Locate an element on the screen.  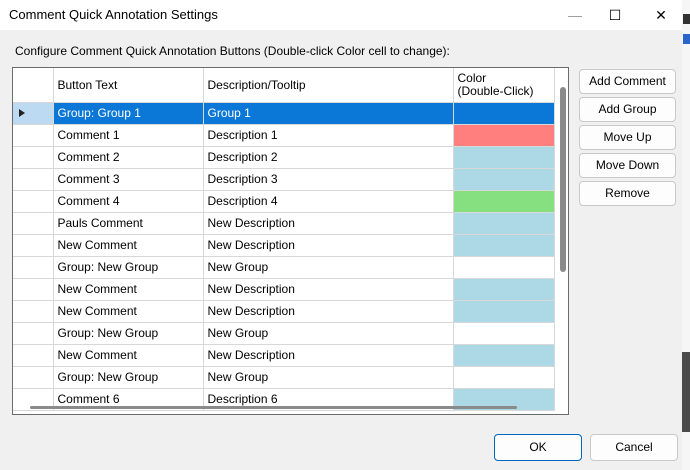
table-row: Comment 4 Description 4 is located at coordinates (284, 201).